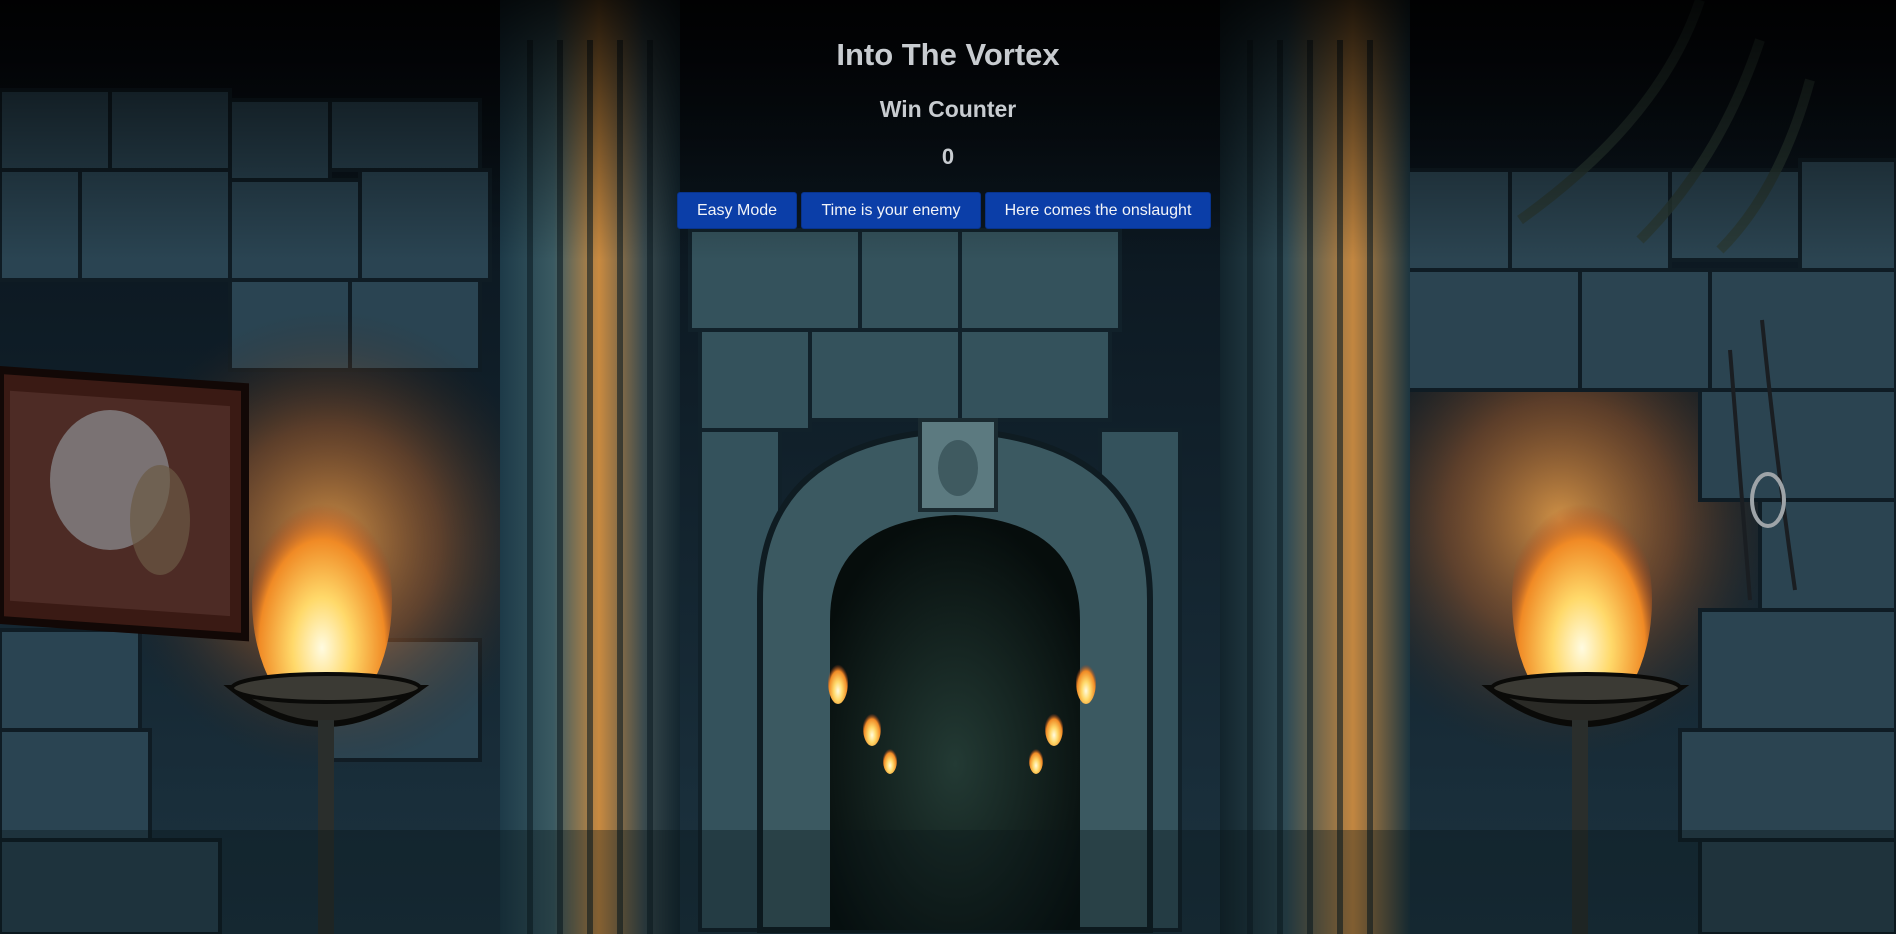 This screenshot has width=1896, height=934. I want to click on onslaught-mode-button: Here comes the onslaught, so click(1098, 210).